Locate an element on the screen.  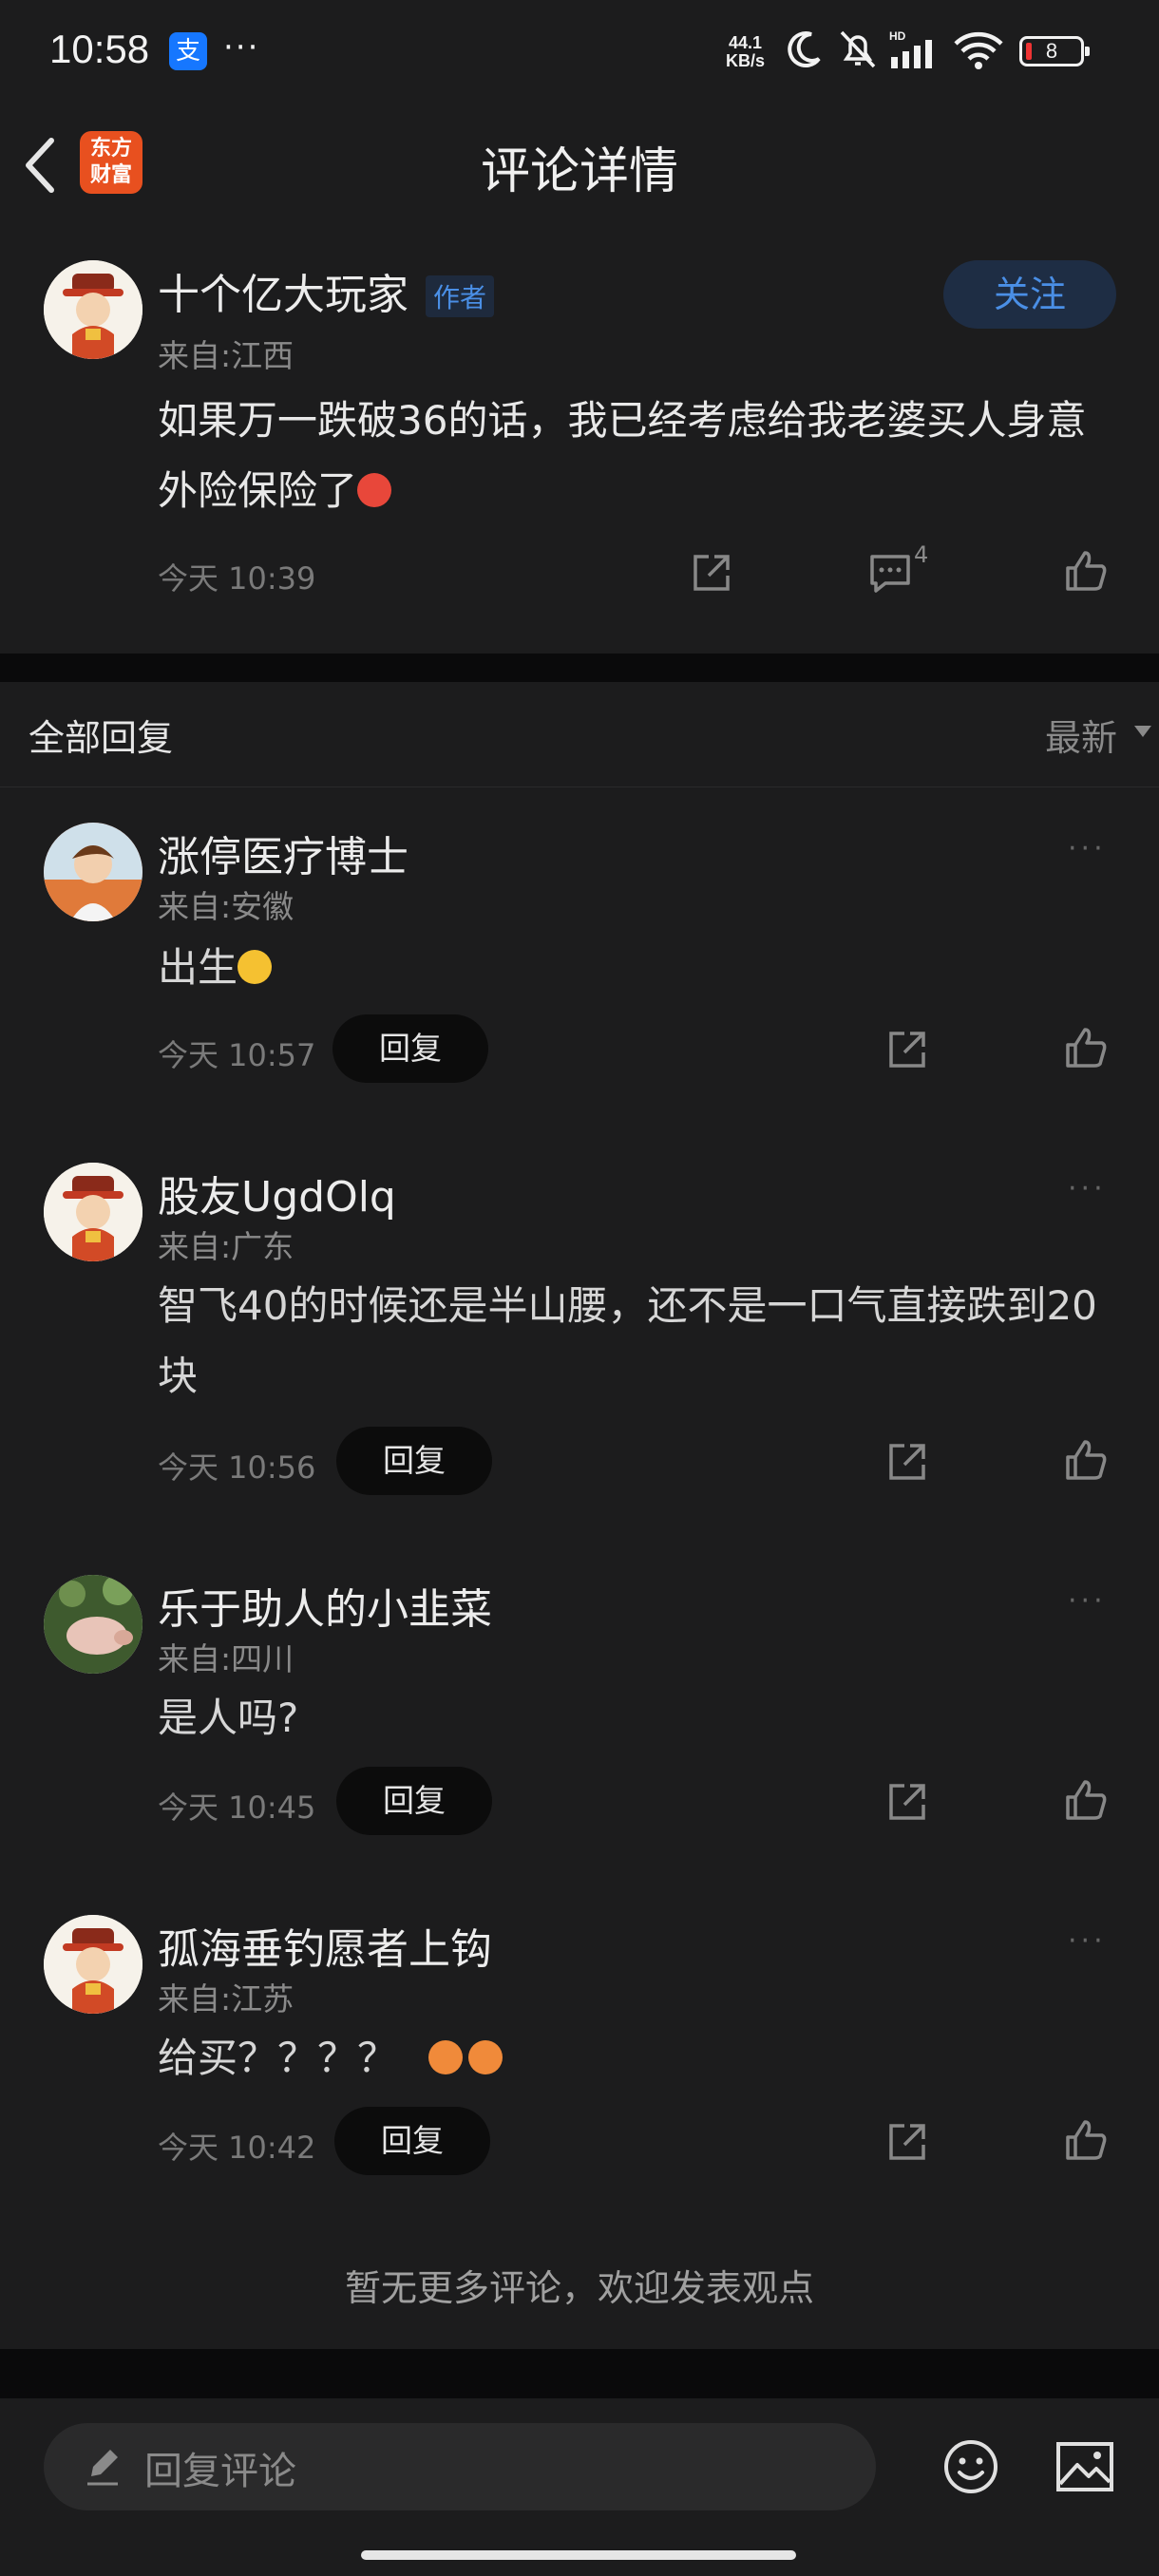
divider is located at coordinates (579, 786).